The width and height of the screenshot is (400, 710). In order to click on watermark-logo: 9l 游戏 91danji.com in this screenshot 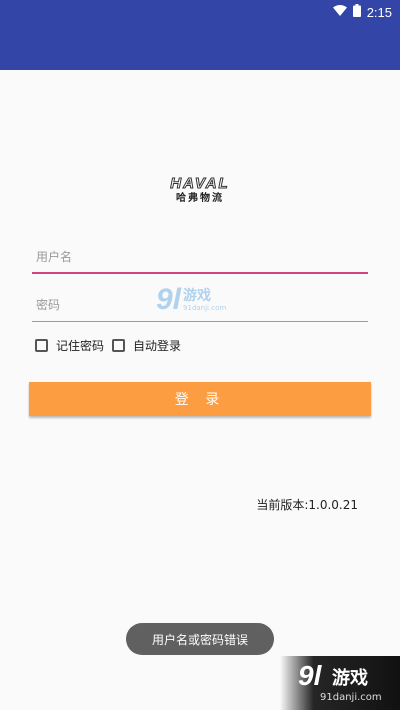, I will do `click(206, 300)`.